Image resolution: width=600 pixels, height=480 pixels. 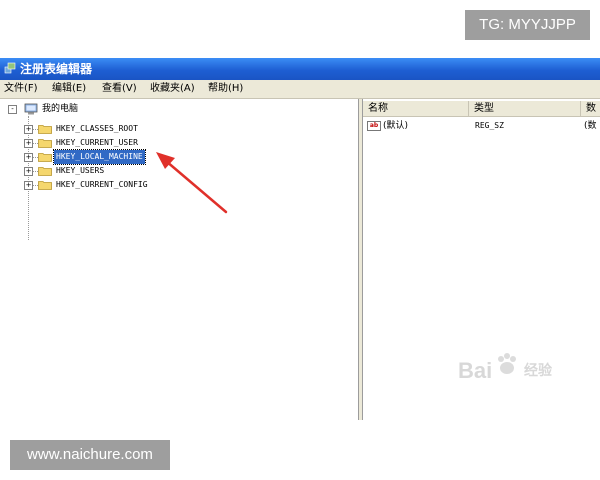 I want to click on value-row-default: ab (默认) REG_SZ (数, so click(x=481, y=126).